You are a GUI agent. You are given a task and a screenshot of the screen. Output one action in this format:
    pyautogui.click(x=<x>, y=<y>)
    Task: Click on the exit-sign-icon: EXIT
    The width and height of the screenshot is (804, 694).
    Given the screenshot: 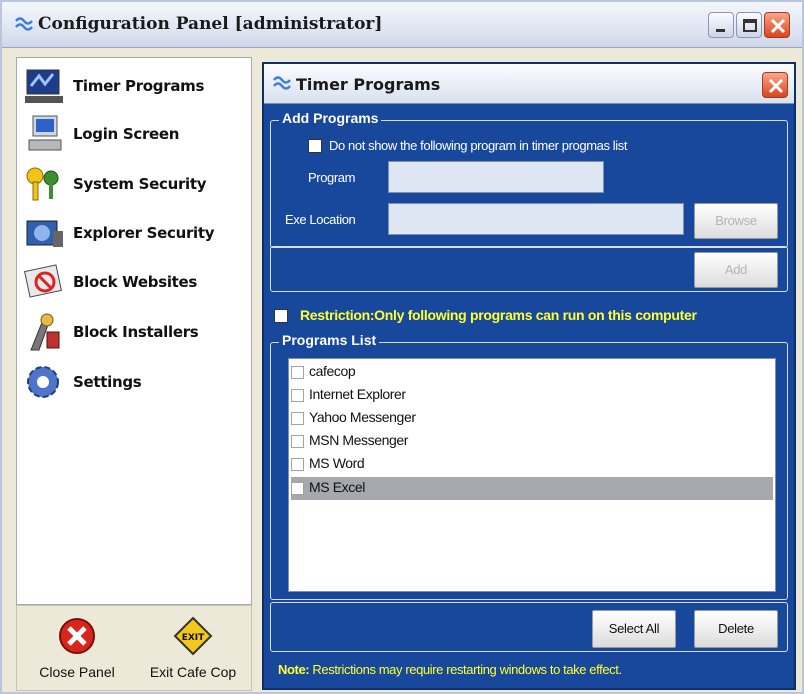 What is the action you would take?
    pyautogui.click(x=193, y=636)
    